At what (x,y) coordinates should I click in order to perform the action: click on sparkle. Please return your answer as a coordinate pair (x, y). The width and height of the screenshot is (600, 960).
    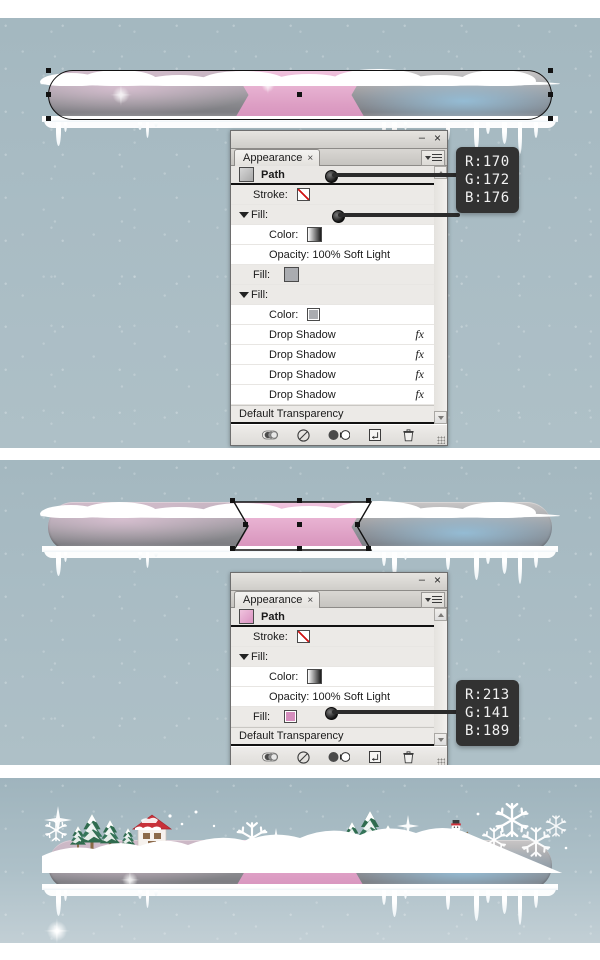
    Looking at the image, I should click on (58, 820).